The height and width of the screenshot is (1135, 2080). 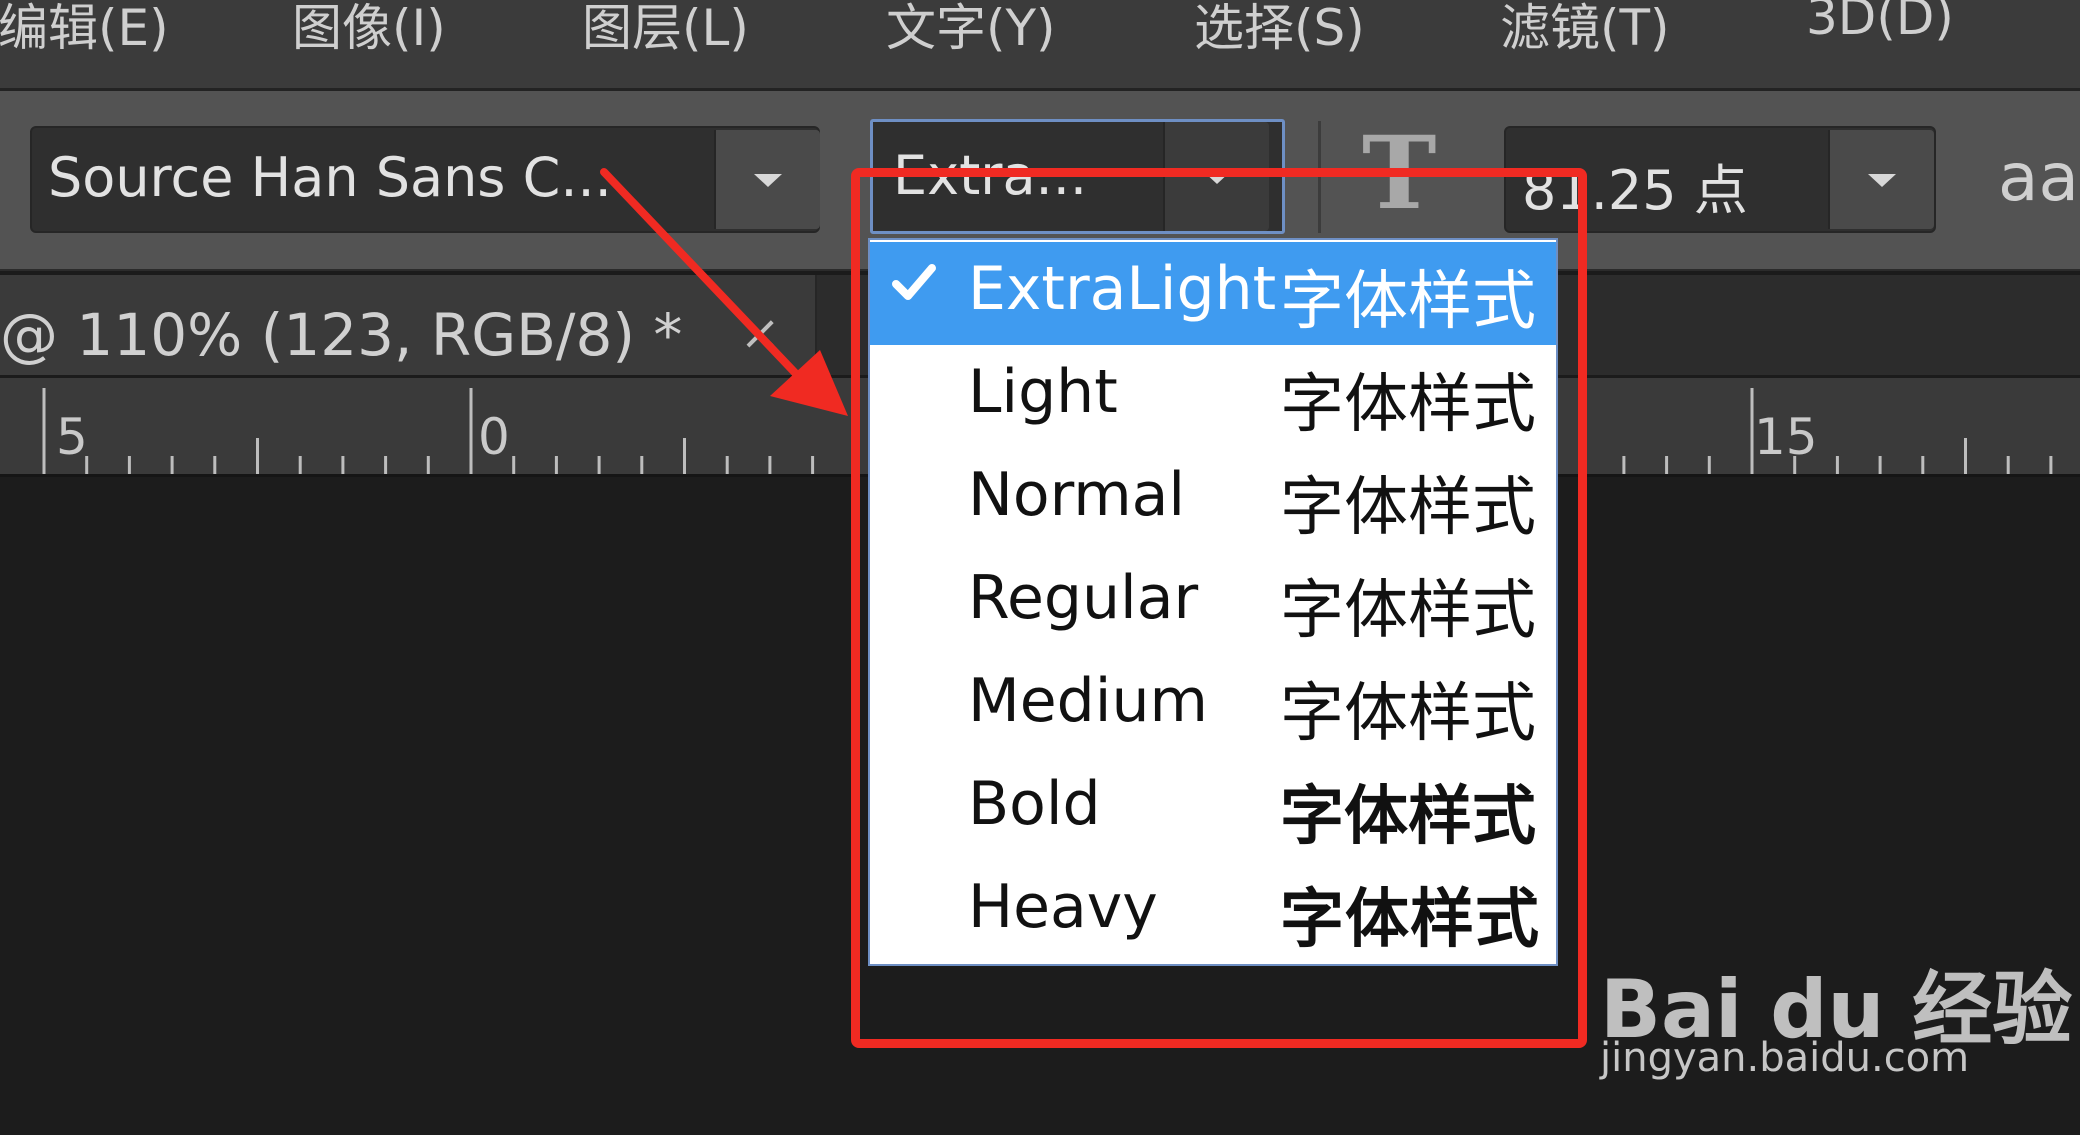 What do you see at coordinates (1786, 437) in the screenshot?
I see `ruler-label: 15` at bounding box center [1786, 437].